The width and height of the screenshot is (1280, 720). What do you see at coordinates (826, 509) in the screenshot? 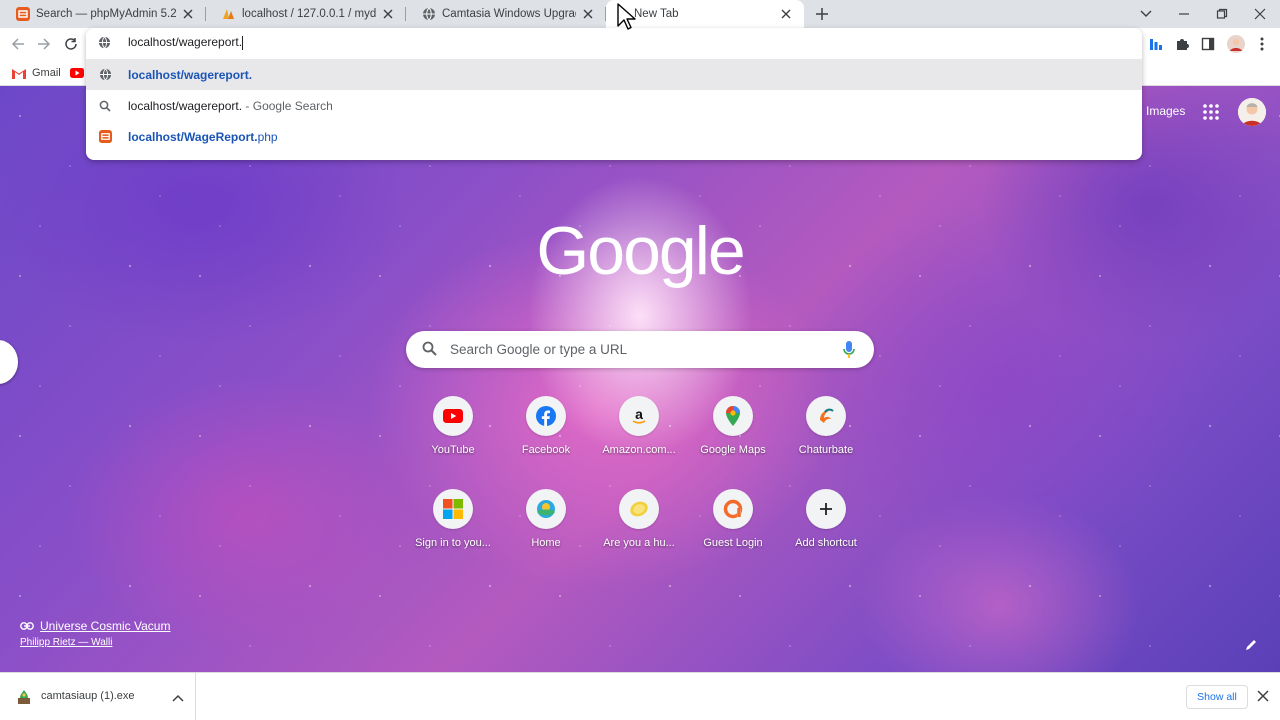
I see `plus-icon` at bounding box center [826, 509].